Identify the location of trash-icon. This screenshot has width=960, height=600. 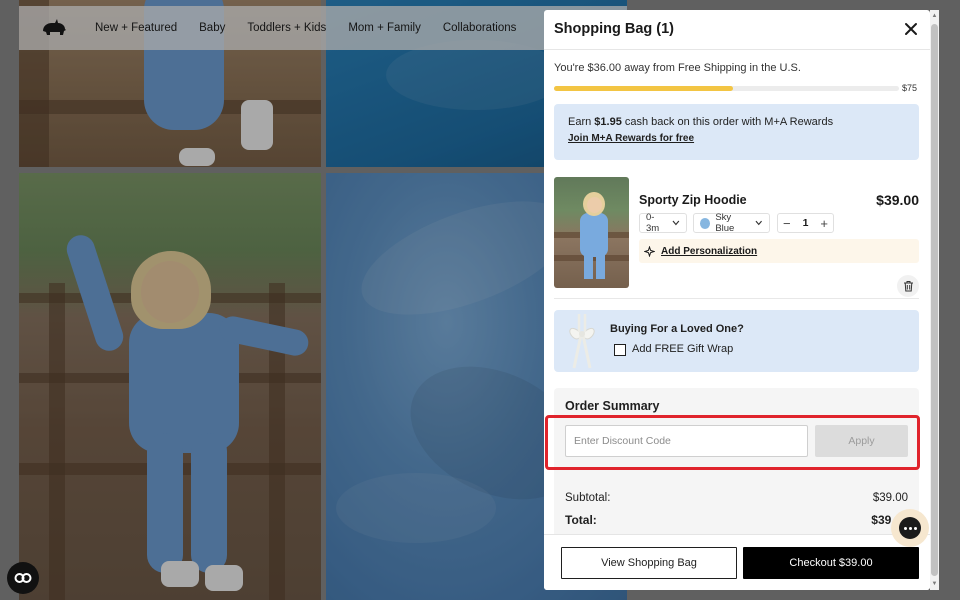
(908, 286).